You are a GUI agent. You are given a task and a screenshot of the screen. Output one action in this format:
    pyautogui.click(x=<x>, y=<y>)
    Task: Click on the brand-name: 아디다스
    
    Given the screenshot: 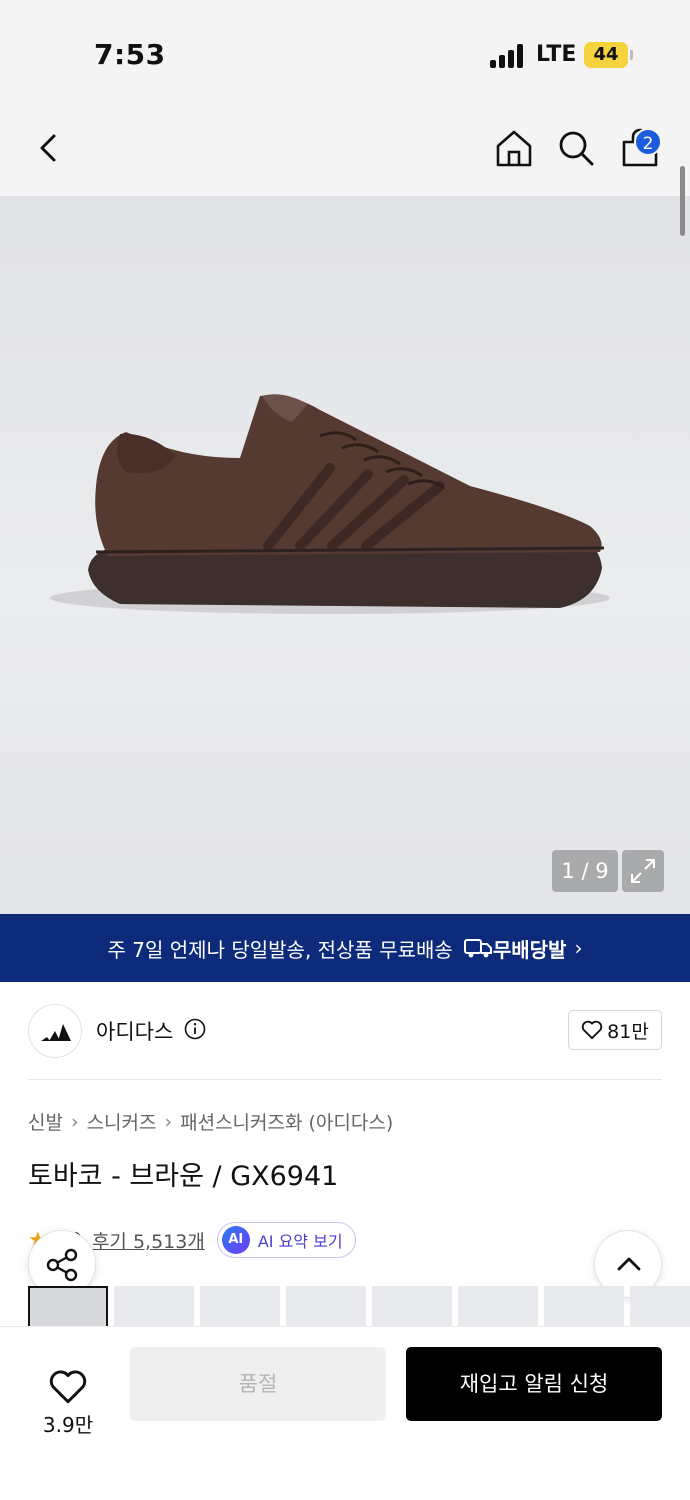 What is the action you would take?
    pyautogui.click(x=134, y=1031)
    